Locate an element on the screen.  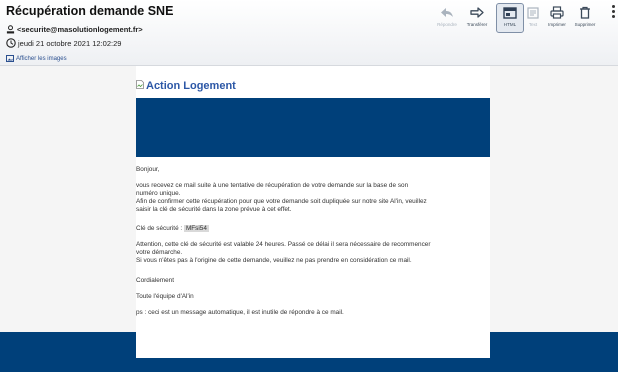
delete-button: Supprimer is located at coordinates (585, 15).